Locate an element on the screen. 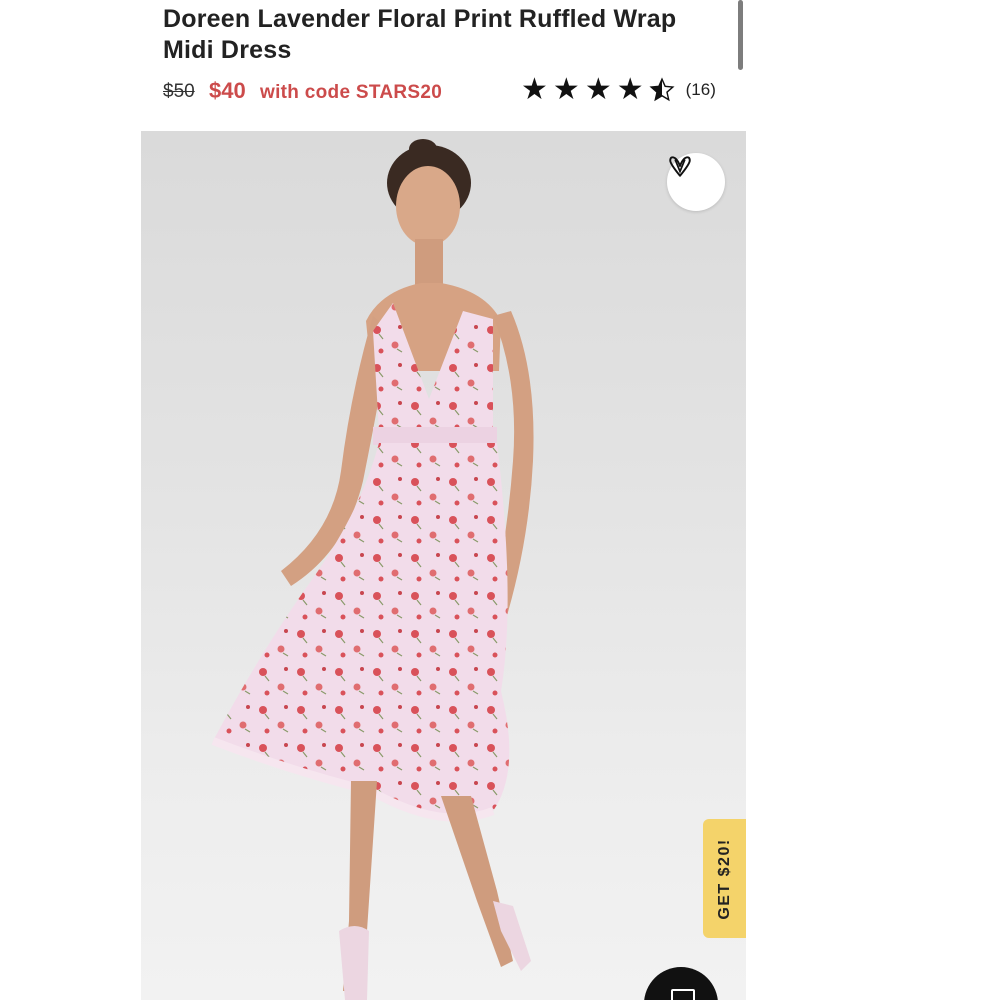  get-20-promo-tab: GET $20! is located at coordinates (724, 878).